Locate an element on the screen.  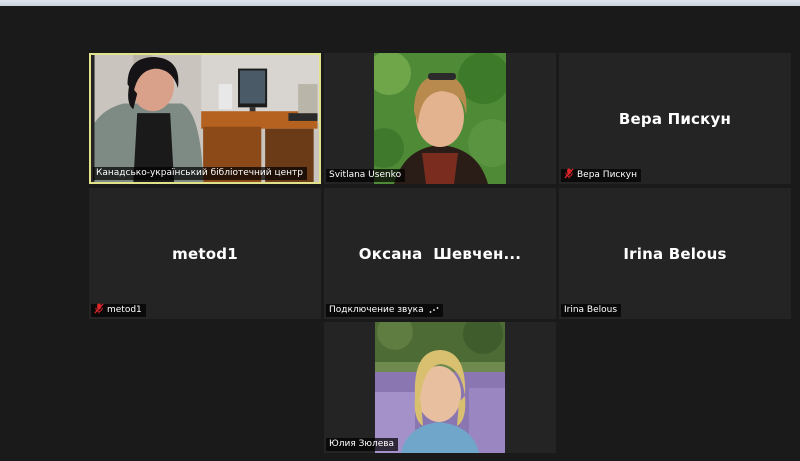
participant-name-label: Вера Пискун is located at coordinates (601, 175).